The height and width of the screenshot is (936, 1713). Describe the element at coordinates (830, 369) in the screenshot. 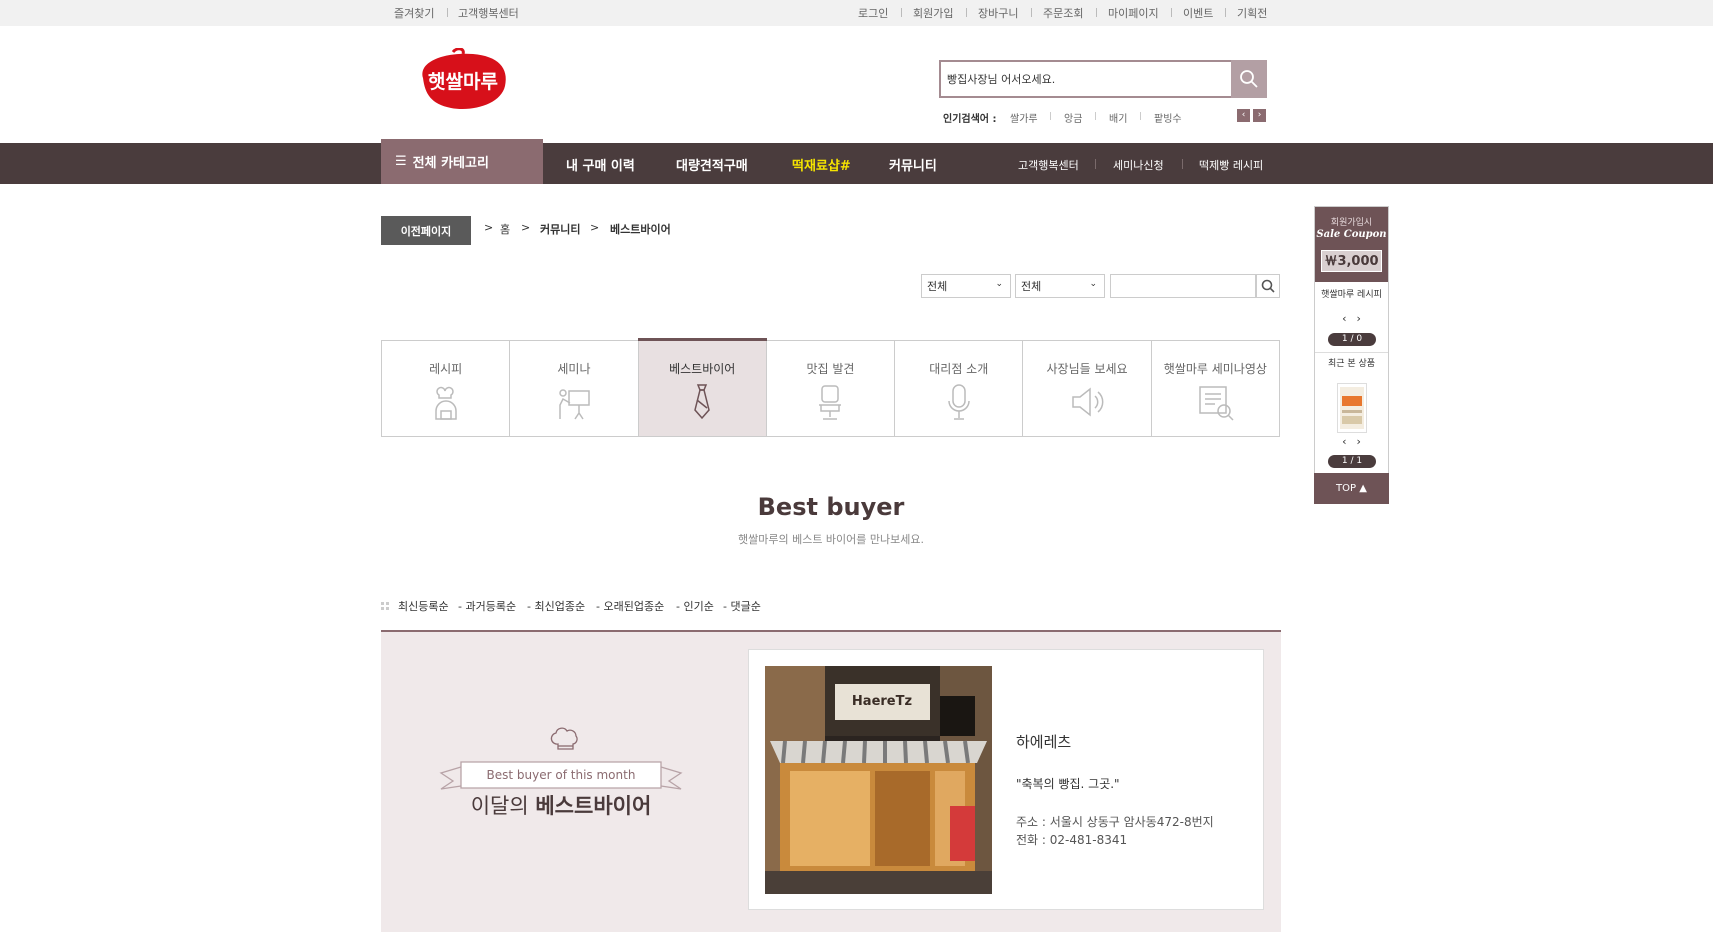

I see `tab-label: 맛집 발견` at that location.